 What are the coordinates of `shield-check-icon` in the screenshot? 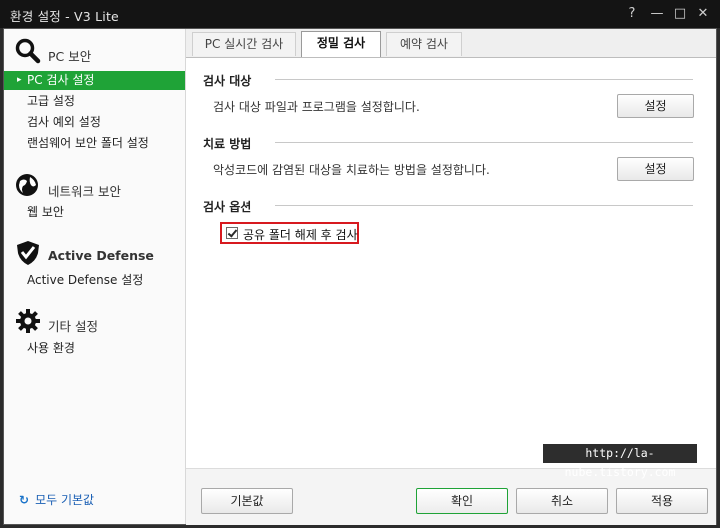 It's located at (28, 253).